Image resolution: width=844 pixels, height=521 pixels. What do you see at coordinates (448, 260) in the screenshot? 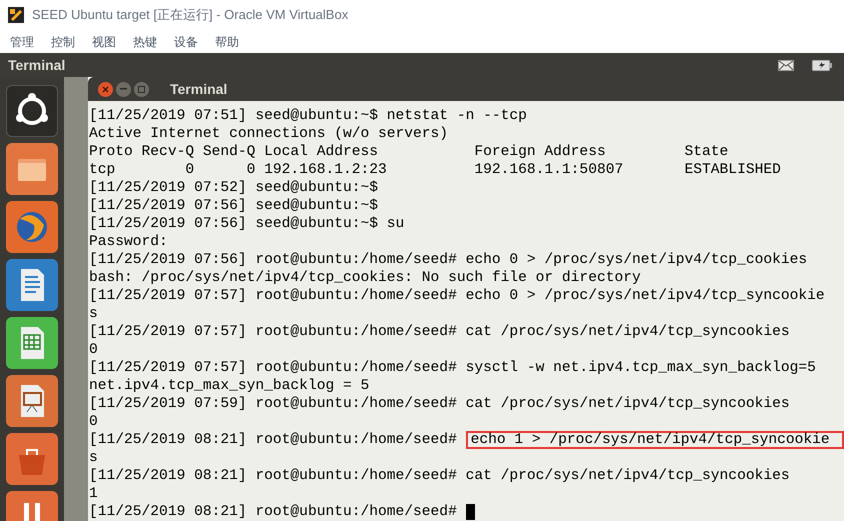
I see `terminal-line: [11/25/2019 07:56] root@ubuntu:/home/seed# echo 0 > /proc/sys/net/ipv4/tcp_cookies` at bounding box center [448, 260].